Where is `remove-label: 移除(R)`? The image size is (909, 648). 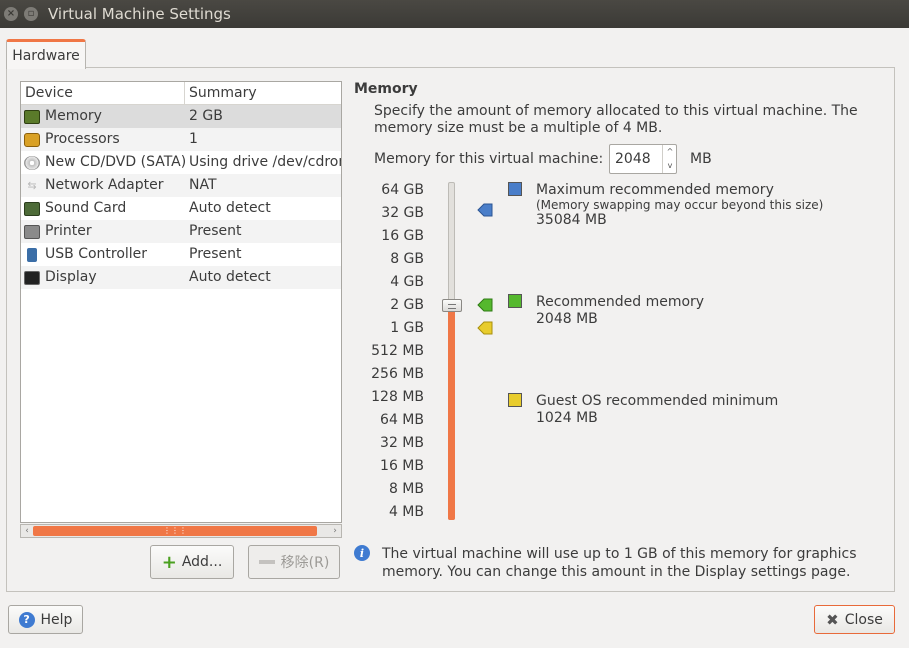
remove-label: 移除(R) is located at coordinates (305, 563).